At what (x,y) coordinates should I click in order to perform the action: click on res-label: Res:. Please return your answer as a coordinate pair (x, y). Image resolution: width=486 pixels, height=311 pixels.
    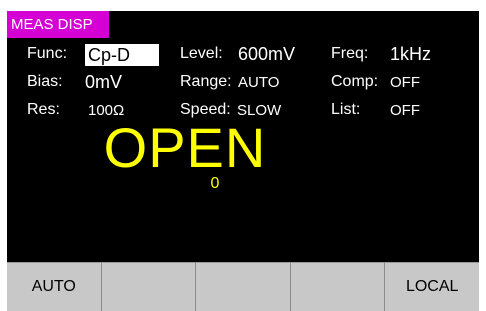
    Looking at the image, I should click on (43, 109).